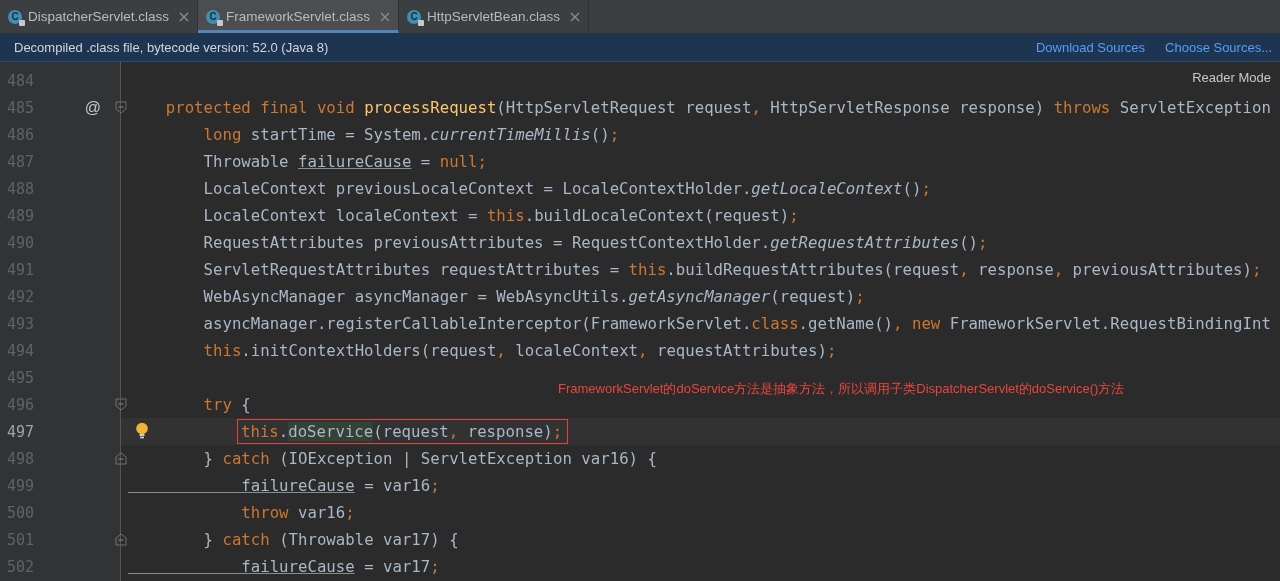 This screenshot has height=581, width=1280. Describe the element at coordinates (519, 350) in the screenshot. I see `code-line: this.initContextHolders(request, localeContext, requestAttributes);` at that location.